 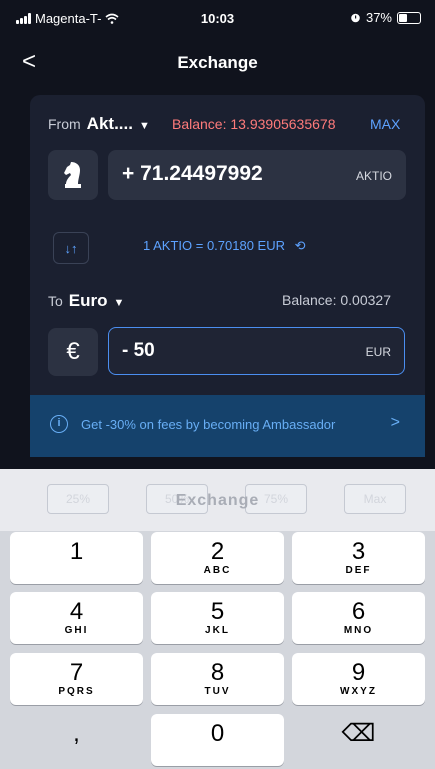 What do you see at coordinates (208, 424) in the screenshot?
I see `promo-text: Get -30% on fees by becoming Ambassador` at bounding box center [208, 424].